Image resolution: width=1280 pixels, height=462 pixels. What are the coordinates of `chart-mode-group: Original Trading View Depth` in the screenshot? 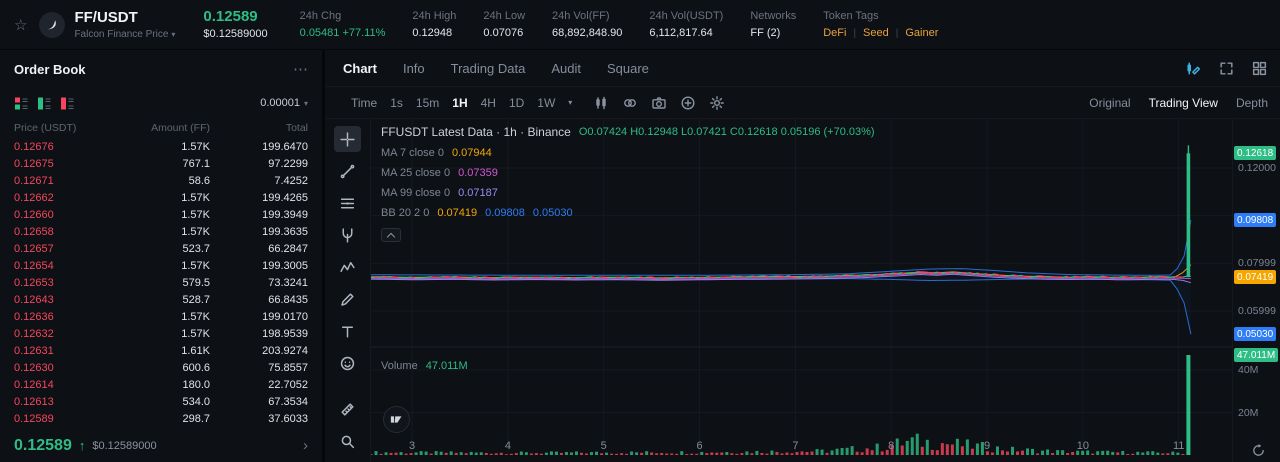 It's located at (1178, 103).